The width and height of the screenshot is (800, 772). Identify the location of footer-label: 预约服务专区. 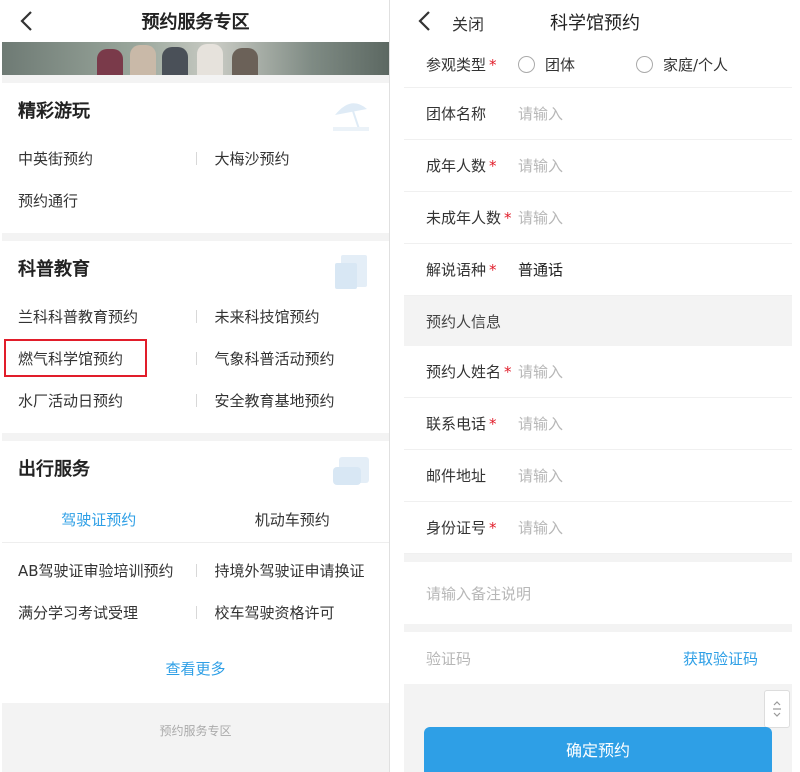
(195, 730).